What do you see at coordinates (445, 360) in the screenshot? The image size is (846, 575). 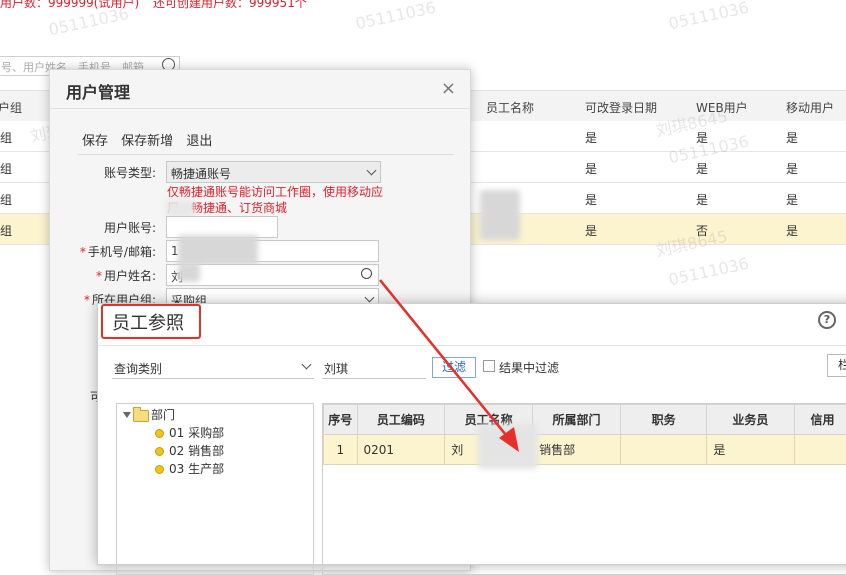 I see `arrow-line` at bounding box center [445, 360].